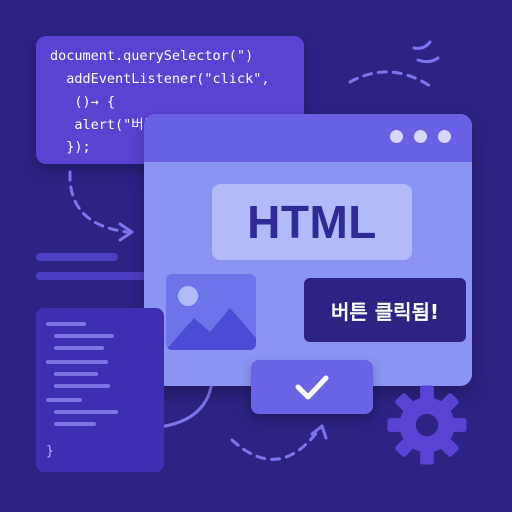 This screenshot has width=512, height=512. I want to click on dashed-arc-top-right, so click(390, 79).